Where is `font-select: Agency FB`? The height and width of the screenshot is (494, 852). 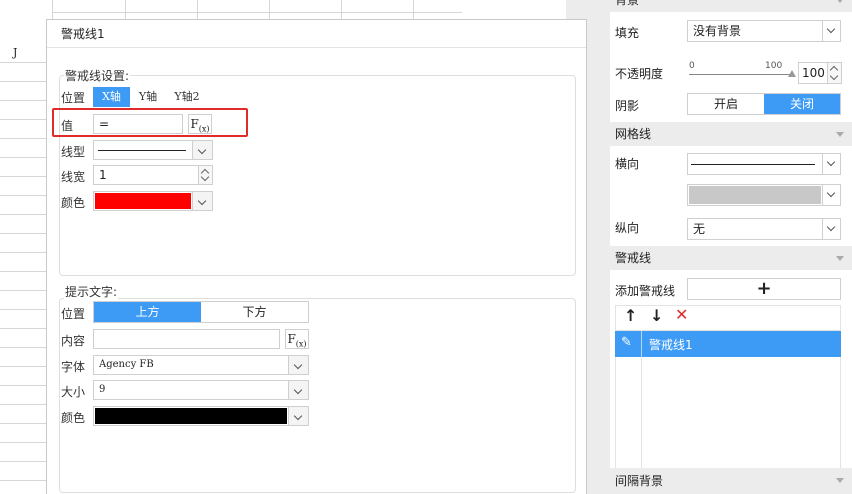 font-select: Agency FB is located at coordinates (191, 365).